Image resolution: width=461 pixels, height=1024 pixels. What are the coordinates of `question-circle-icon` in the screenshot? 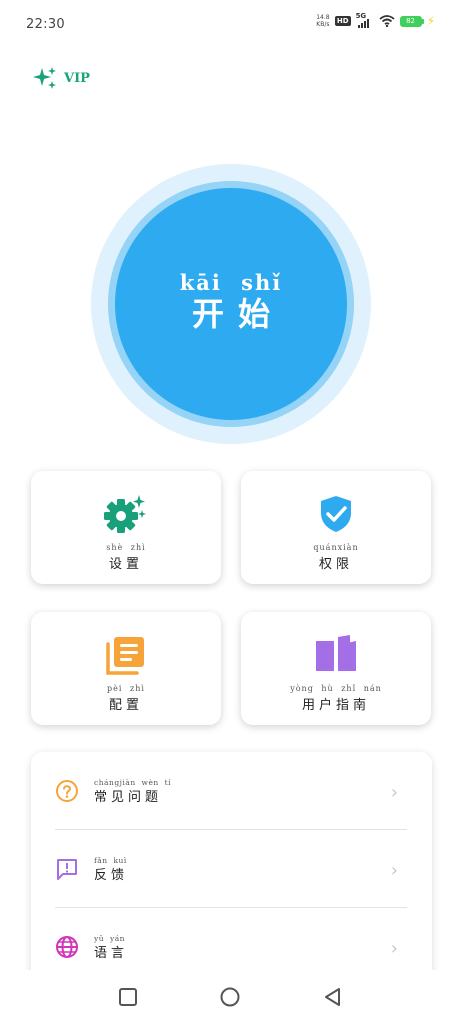 It's located at (67, 791).